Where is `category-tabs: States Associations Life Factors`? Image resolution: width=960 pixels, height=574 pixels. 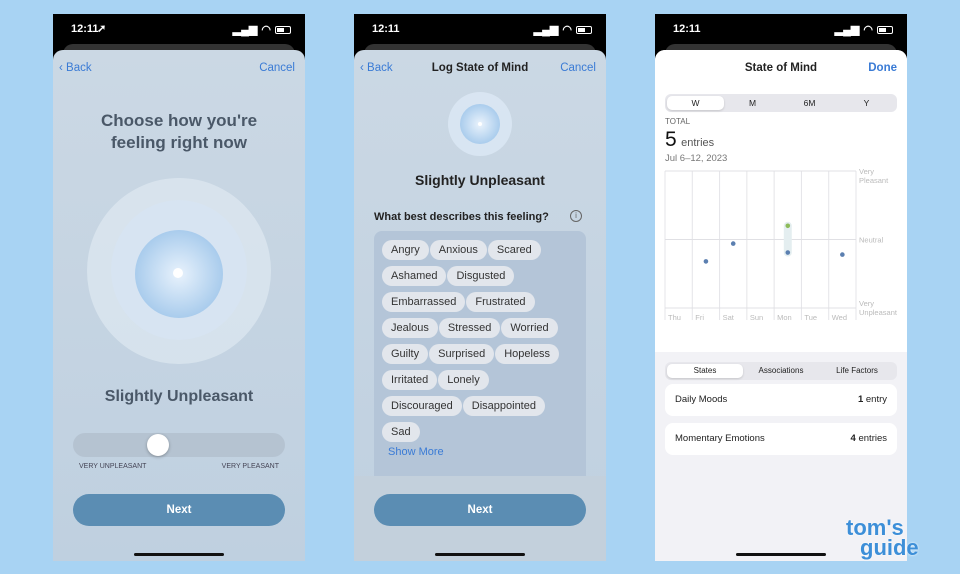
category-tabs: States Associations Life Factors is located at coordinates (781, 371).